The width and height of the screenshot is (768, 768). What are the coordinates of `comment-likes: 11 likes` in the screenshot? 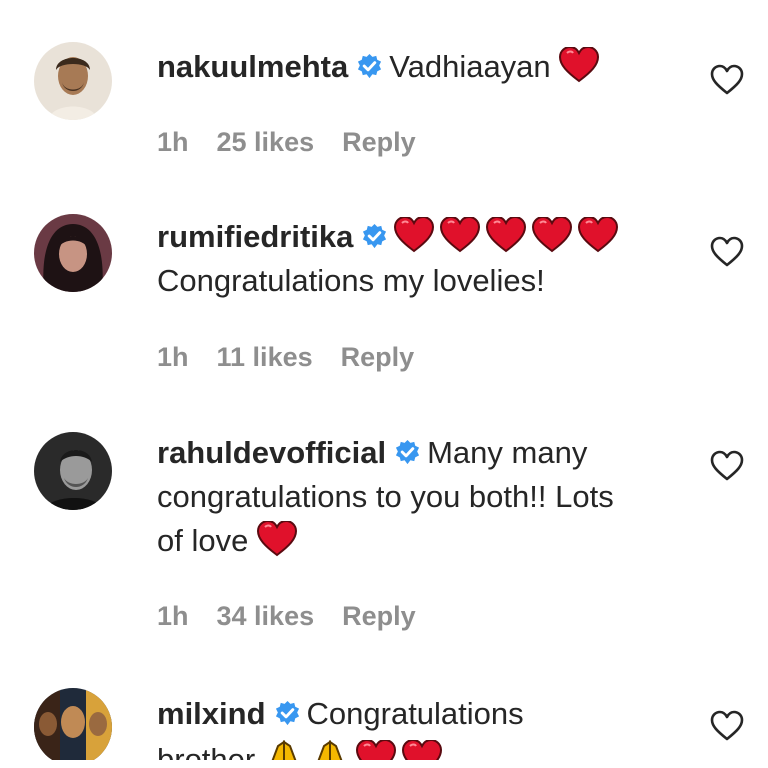 It's located at (265, 357).